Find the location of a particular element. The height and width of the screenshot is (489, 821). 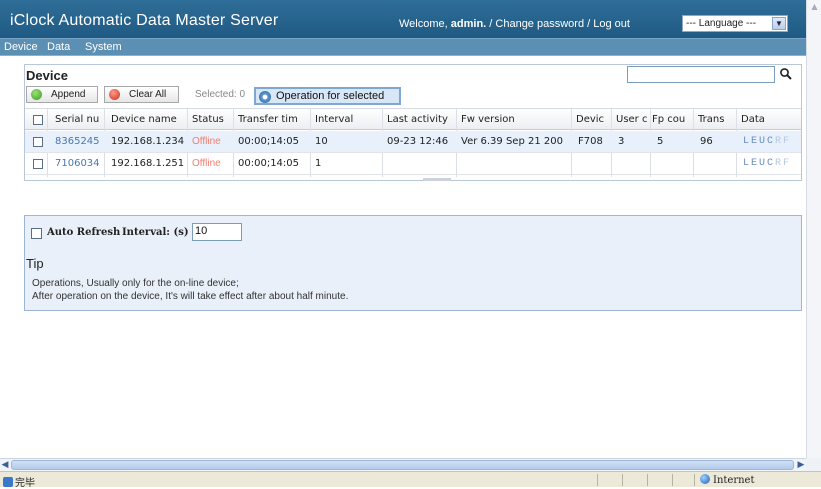

trans-count: 96 is located at coordinates (706, 141).